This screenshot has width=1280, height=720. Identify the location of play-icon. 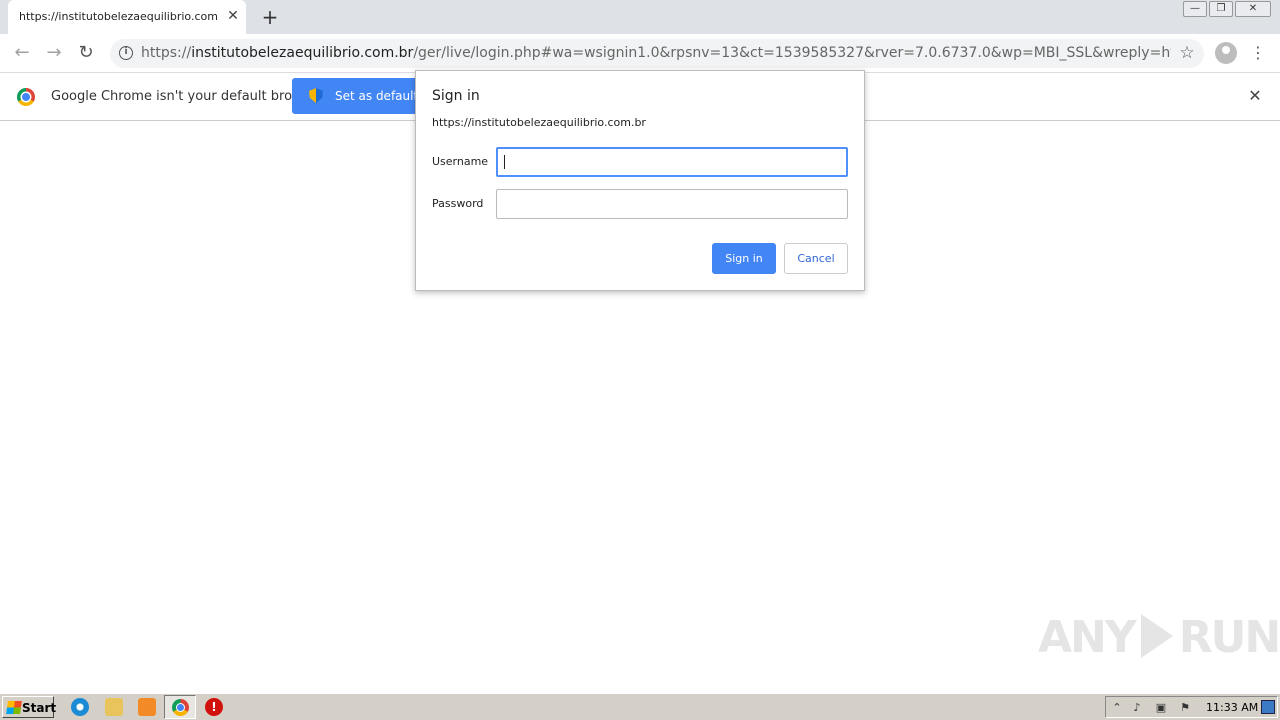
(1156, 636).